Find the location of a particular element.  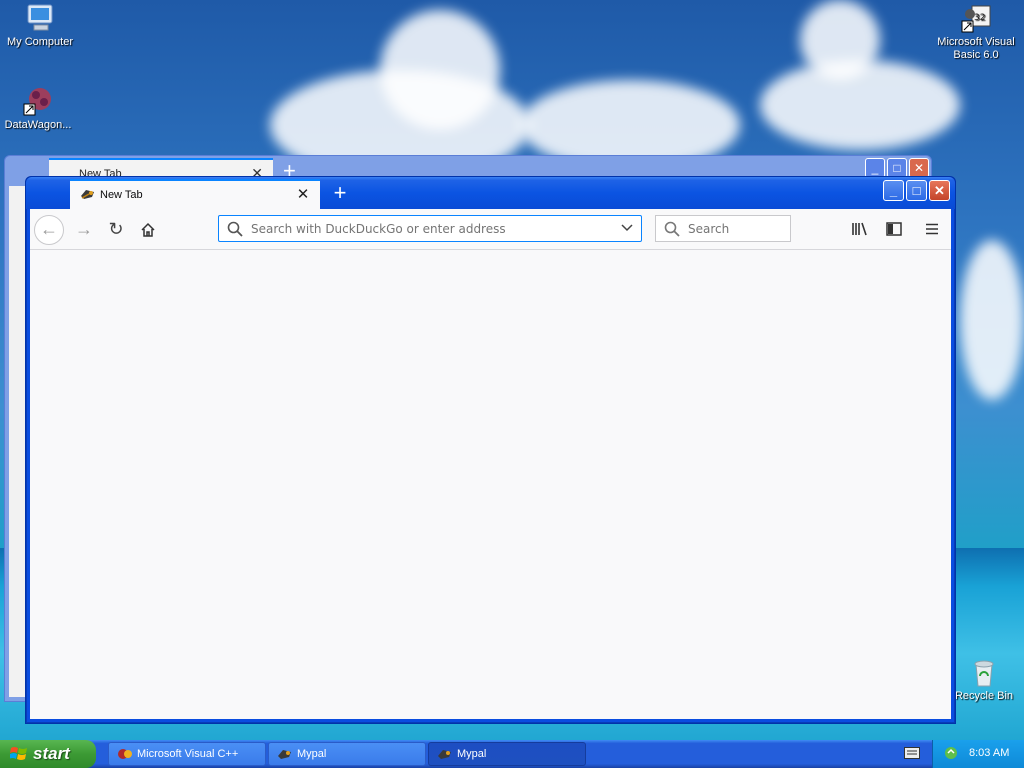

system-tray: 8:03 AM is located at coordinates (978, 754).